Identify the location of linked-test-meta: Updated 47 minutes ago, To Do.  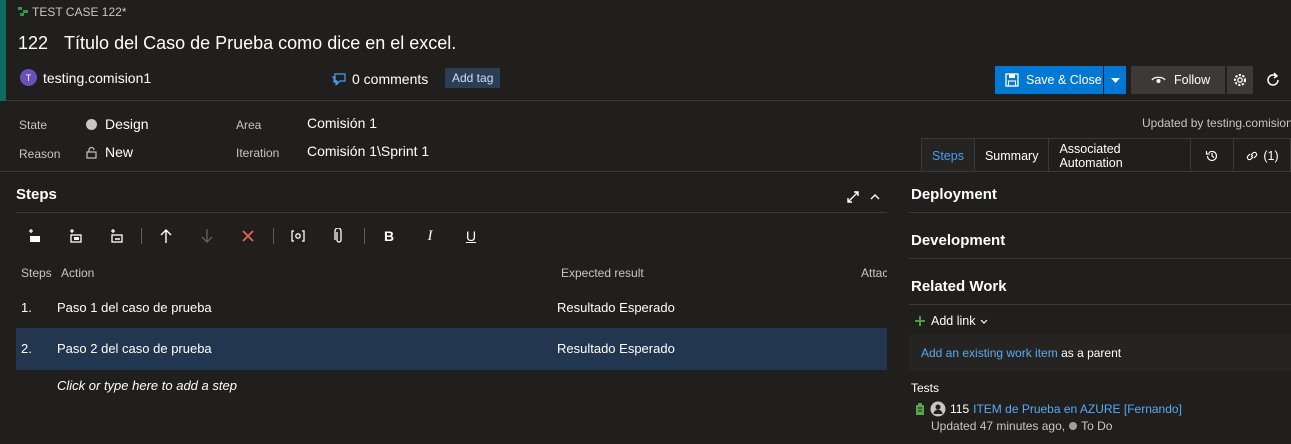
(1021, 426).